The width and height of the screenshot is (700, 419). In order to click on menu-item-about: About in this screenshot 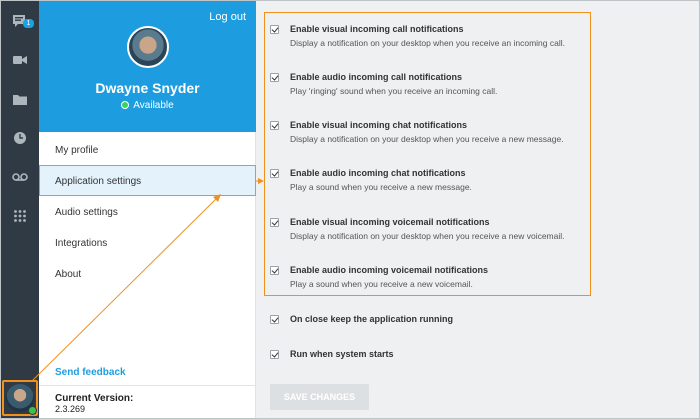, I will do `click(147, 274)`.